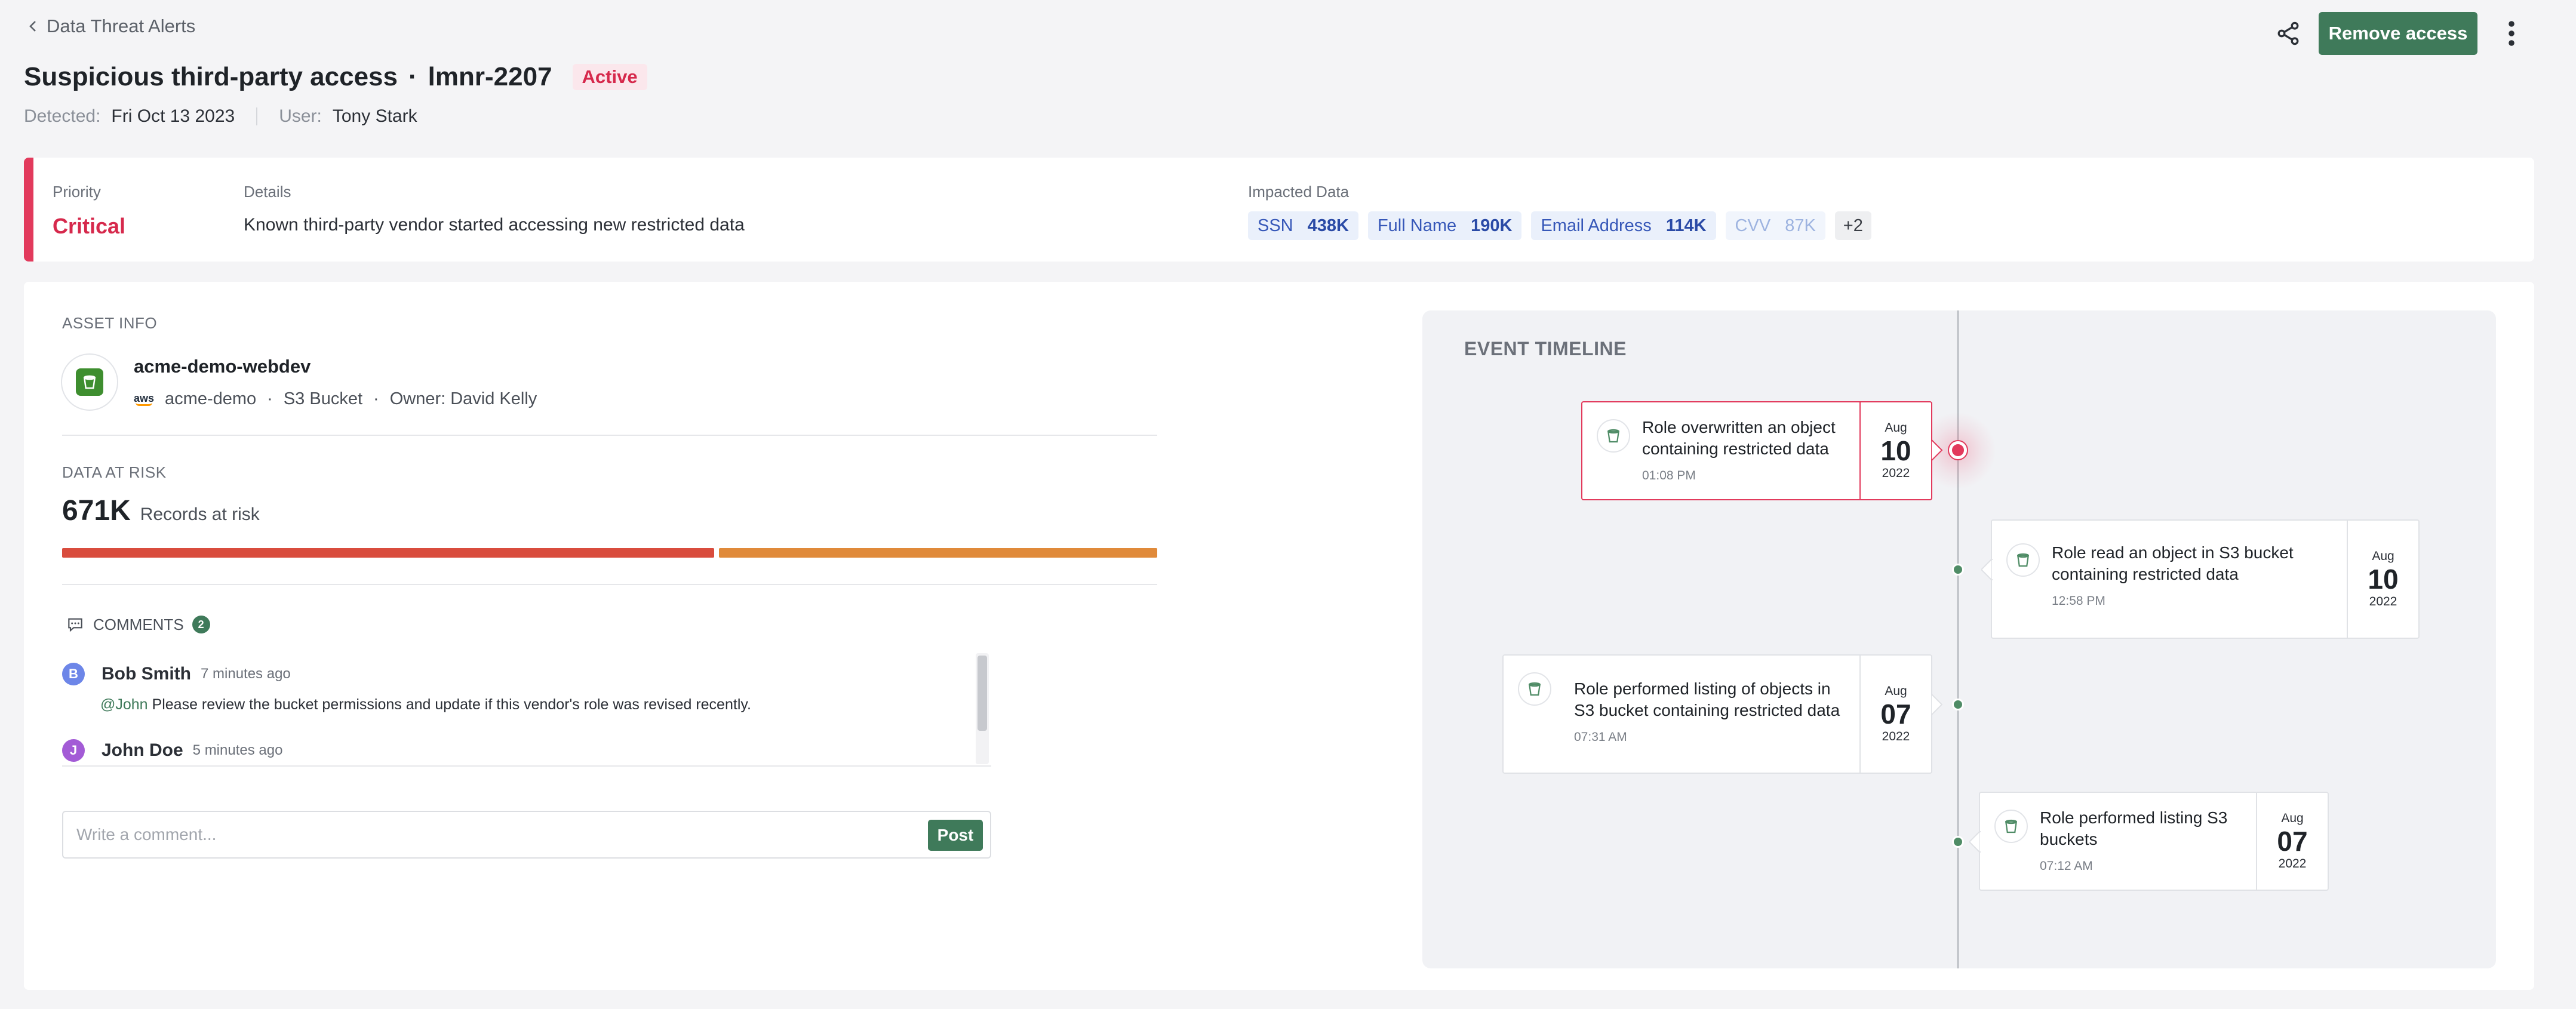 The width and height of the screenshot is (2576, 1009). Describe the element at coordinates (200, 514) in the screenshot. I see `records-at-risk-unit: Records at risk` at that location.